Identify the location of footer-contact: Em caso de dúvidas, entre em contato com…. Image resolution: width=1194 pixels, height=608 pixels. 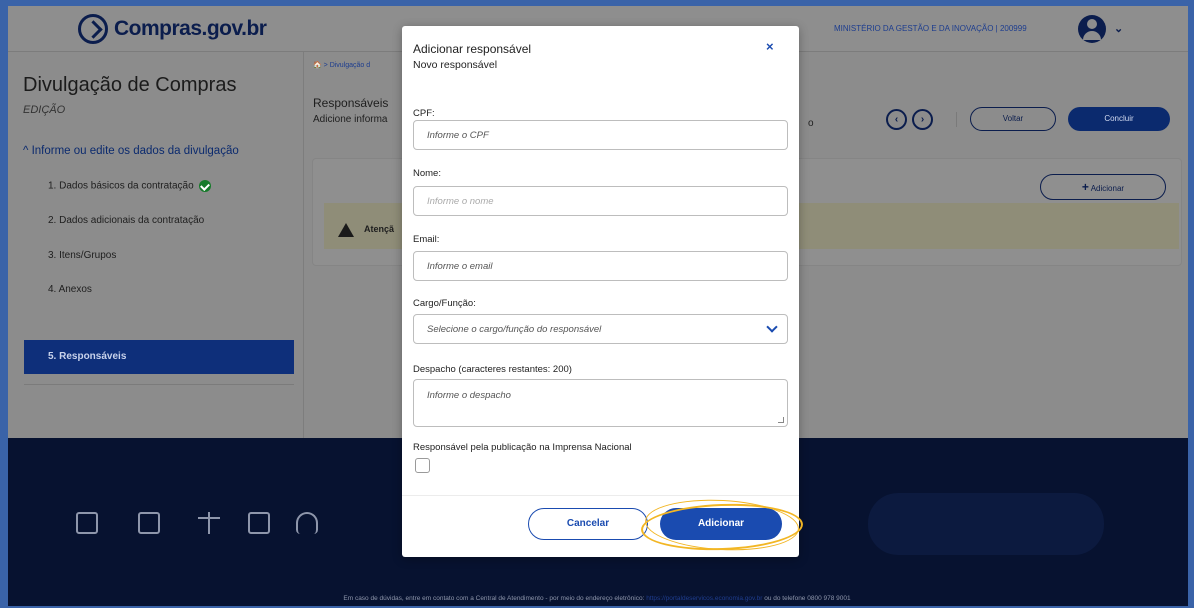
(597, 598).